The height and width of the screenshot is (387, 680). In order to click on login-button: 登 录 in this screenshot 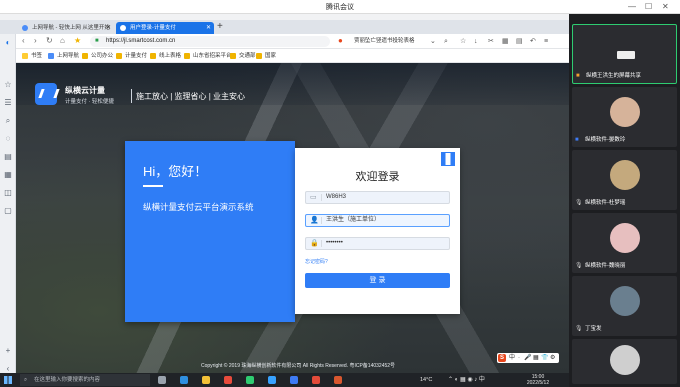, I will do `click(377, 280)`.